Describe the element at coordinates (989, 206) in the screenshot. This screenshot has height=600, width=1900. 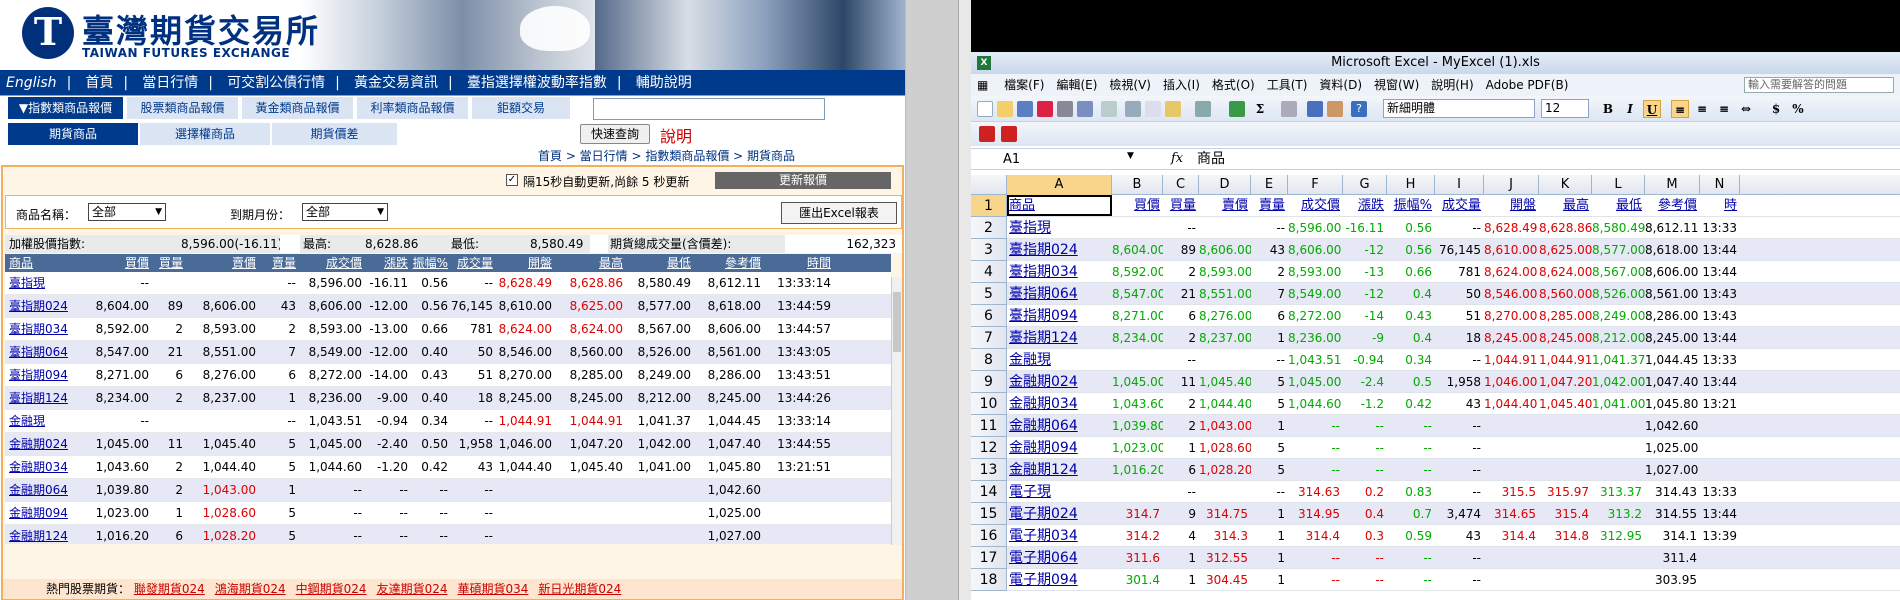
I see `row-header: 1` at that location.